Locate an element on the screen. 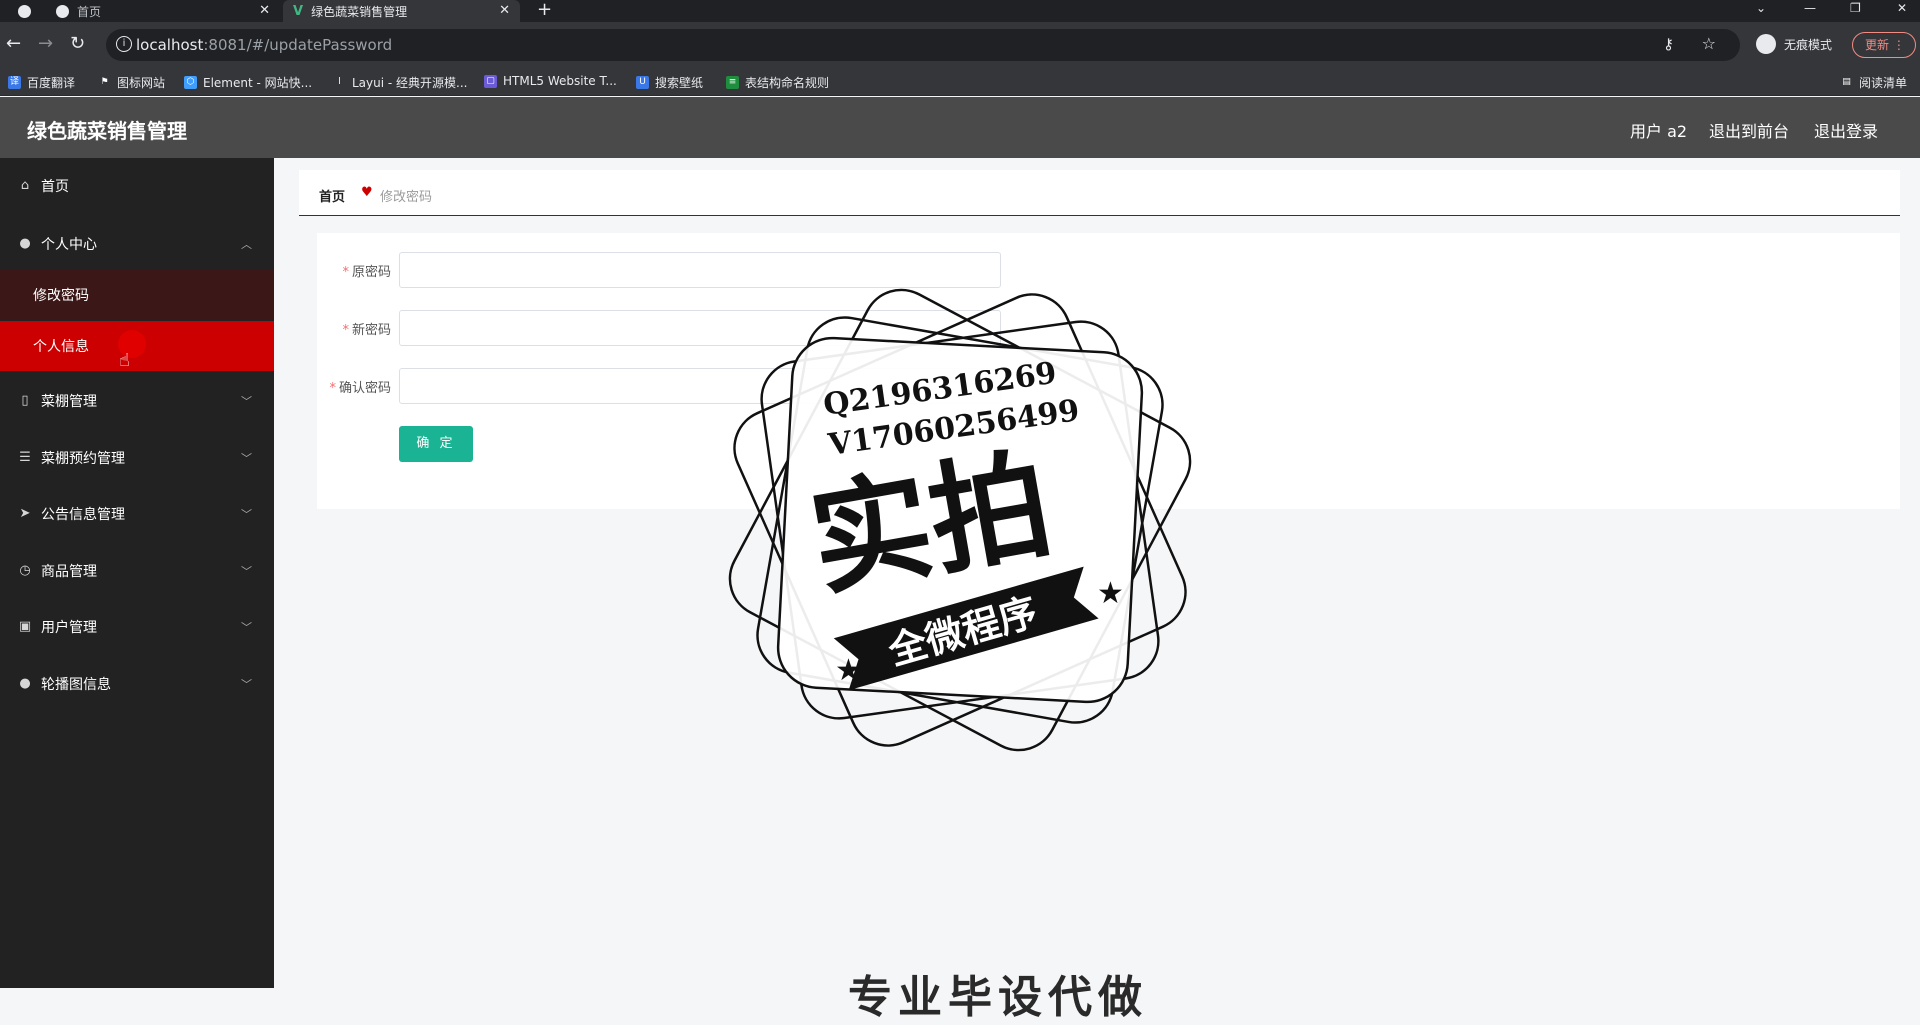 The width and height of the screenshot is (1920, 1025). sidebar-item-notice: ➤ 公告信息管理 ﹀ is located at coordinates (137, 514).